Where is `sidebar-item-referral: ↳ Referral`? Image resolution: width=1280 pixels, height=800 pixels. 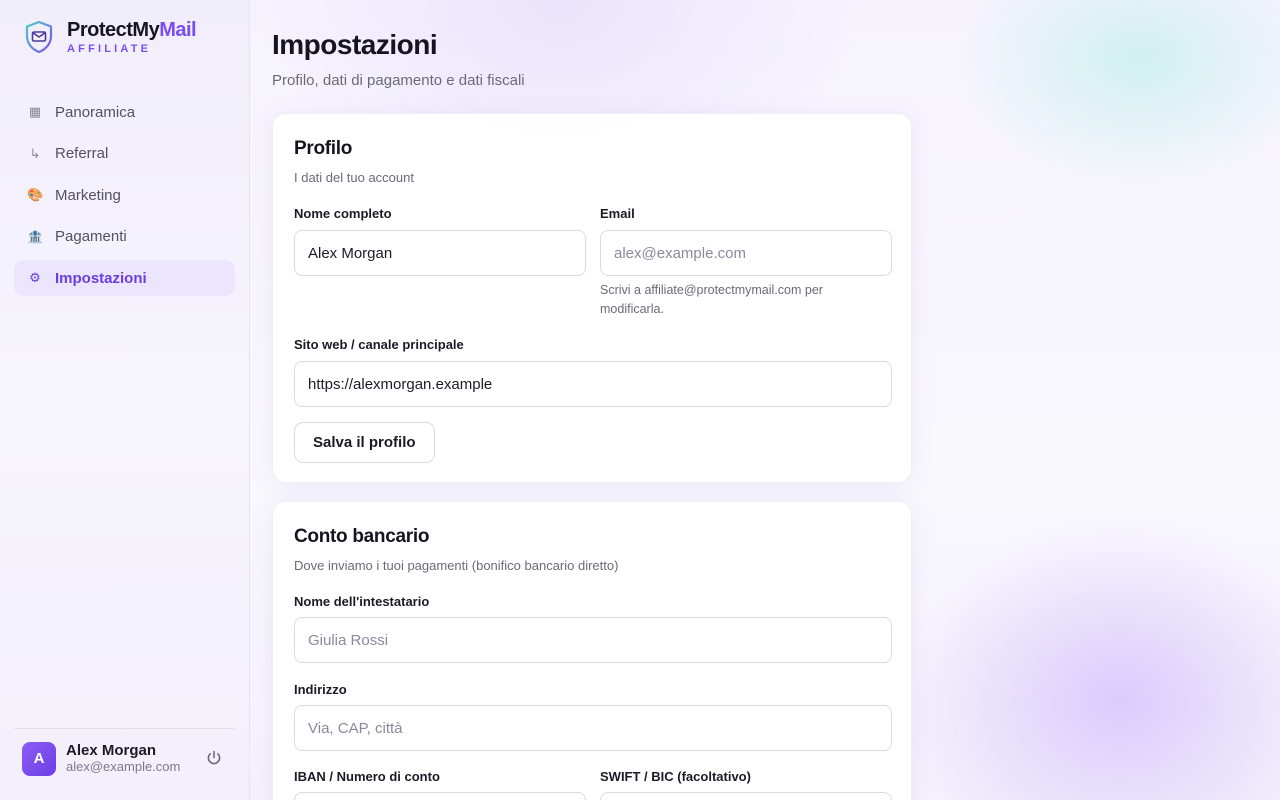
sidebar-item-referral: ↳ Referral is located at coordinates (124, 154).